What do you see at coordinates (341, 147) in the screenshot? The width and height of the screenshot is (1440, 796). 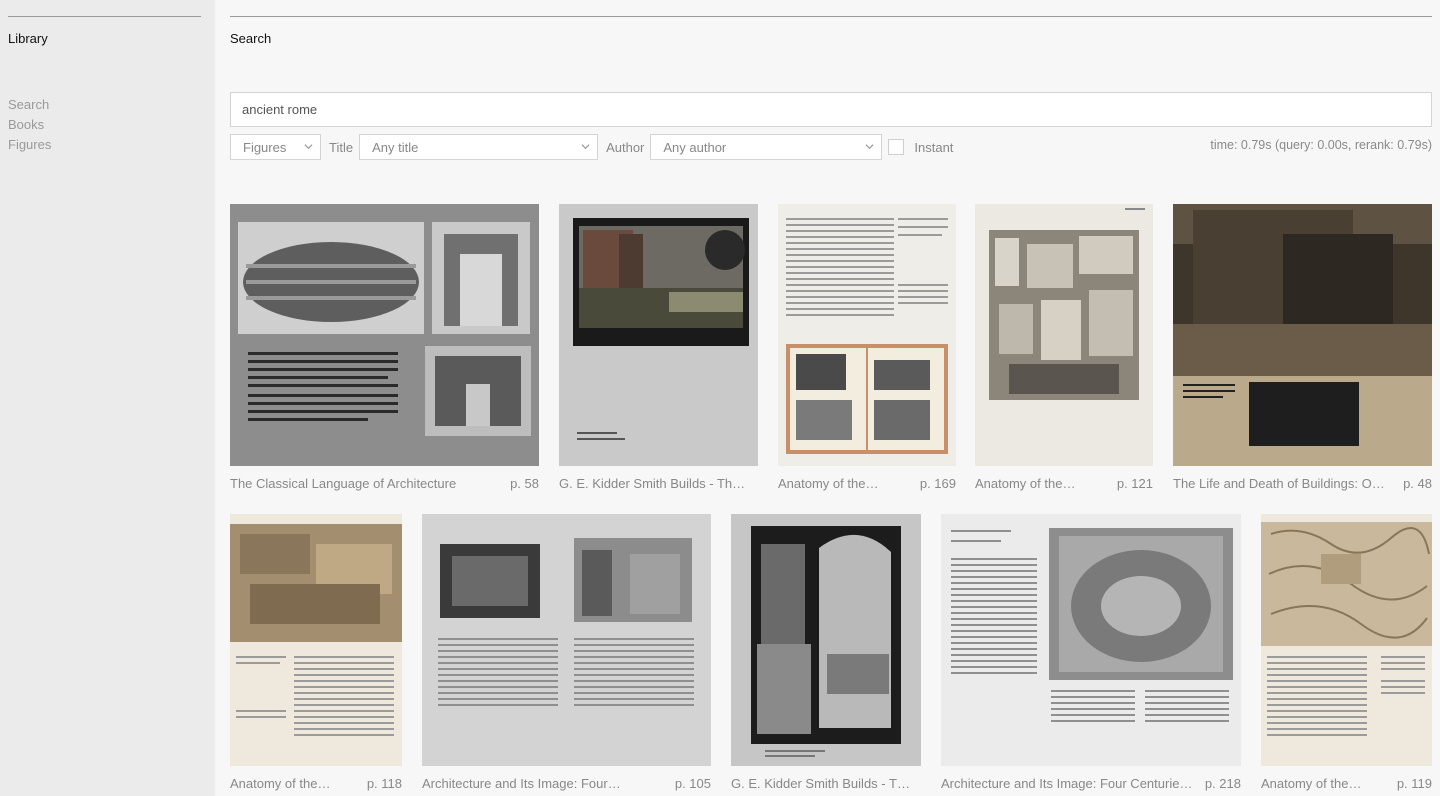 I see `title-filter-label: Title` at bounding box center [341, 147].